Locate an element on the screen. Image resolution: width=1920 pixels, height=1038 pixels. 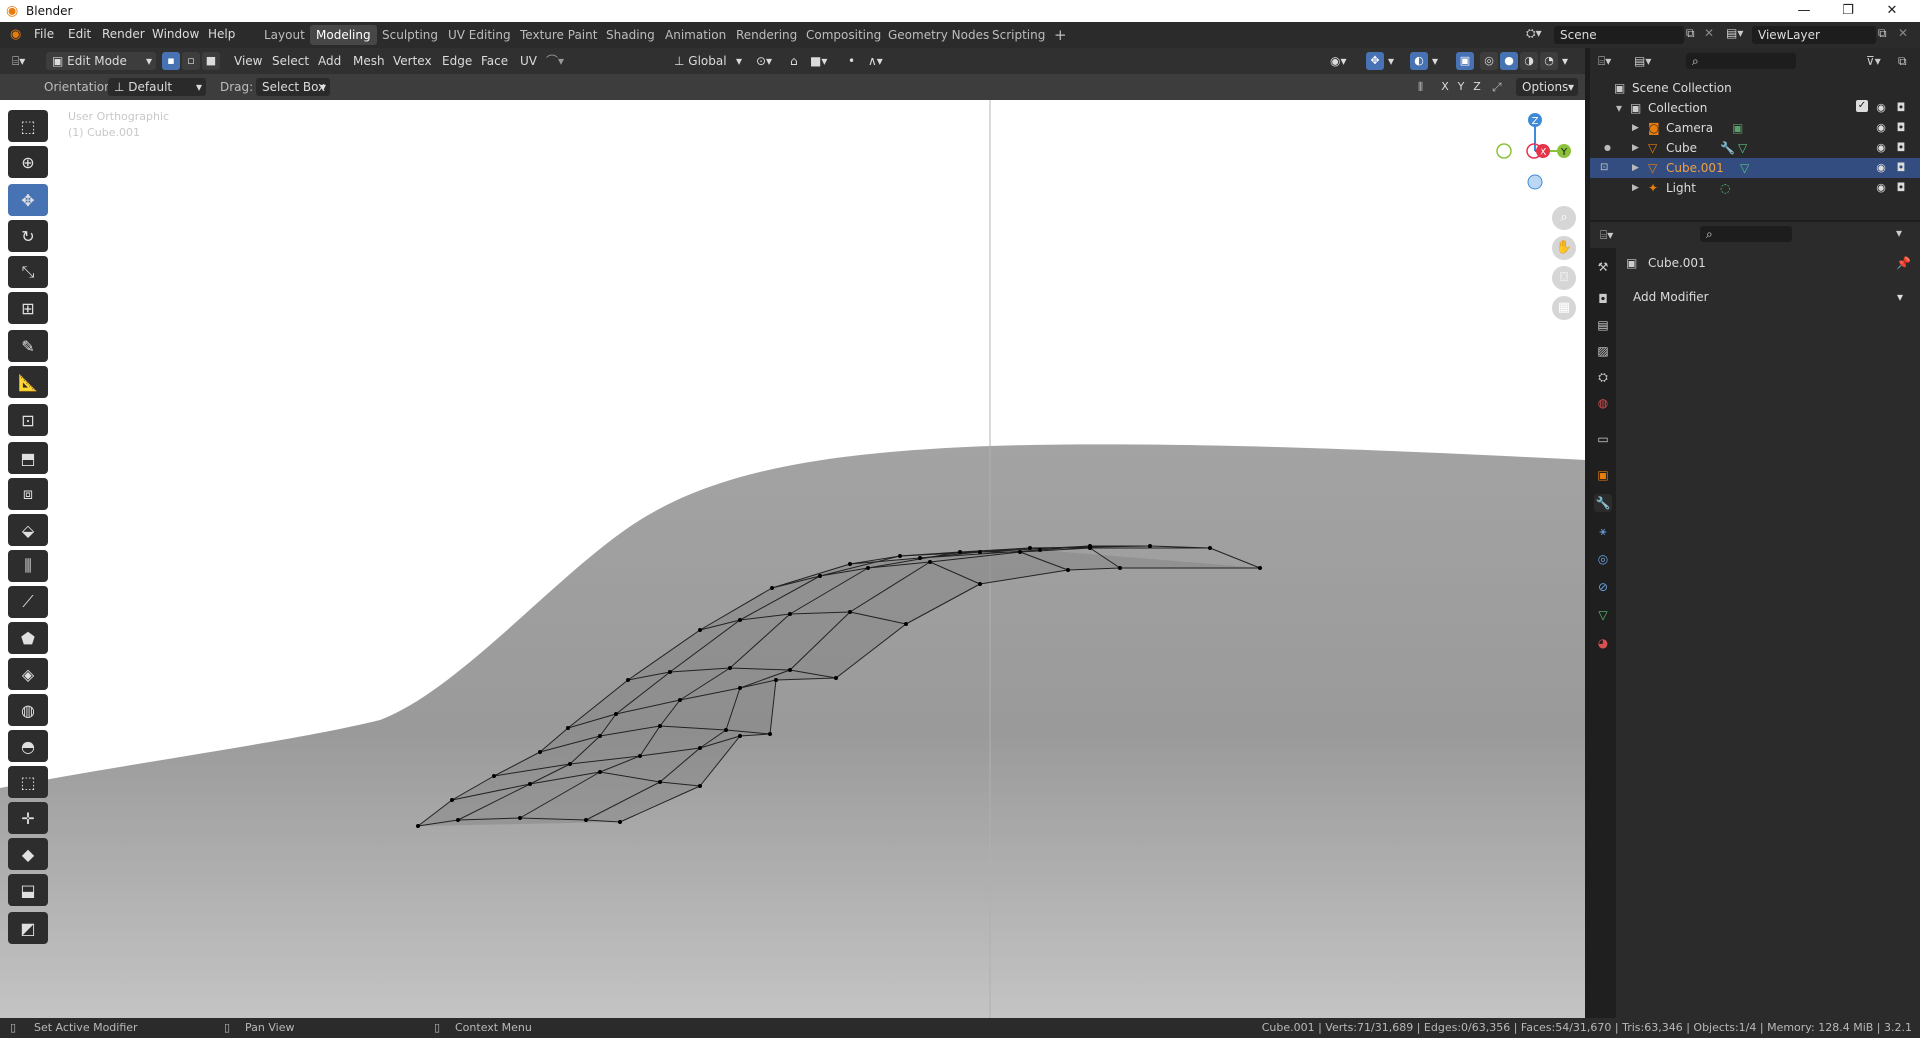
image-tool-icon: ◩ is located at coordinates (28, 928).